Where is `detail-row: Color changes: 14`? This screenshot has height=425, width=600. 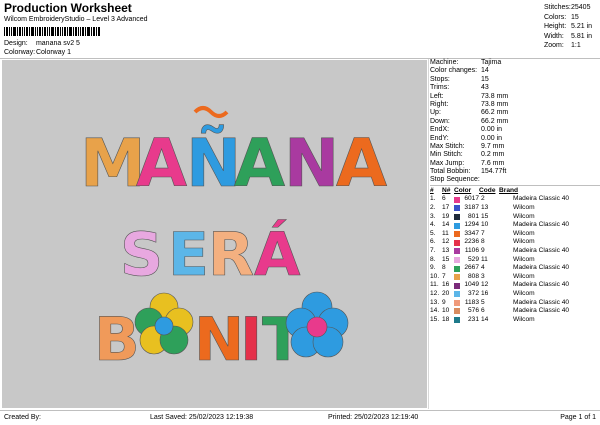 detail-row: Color changes: 14 is located at coordinates (515, 71).